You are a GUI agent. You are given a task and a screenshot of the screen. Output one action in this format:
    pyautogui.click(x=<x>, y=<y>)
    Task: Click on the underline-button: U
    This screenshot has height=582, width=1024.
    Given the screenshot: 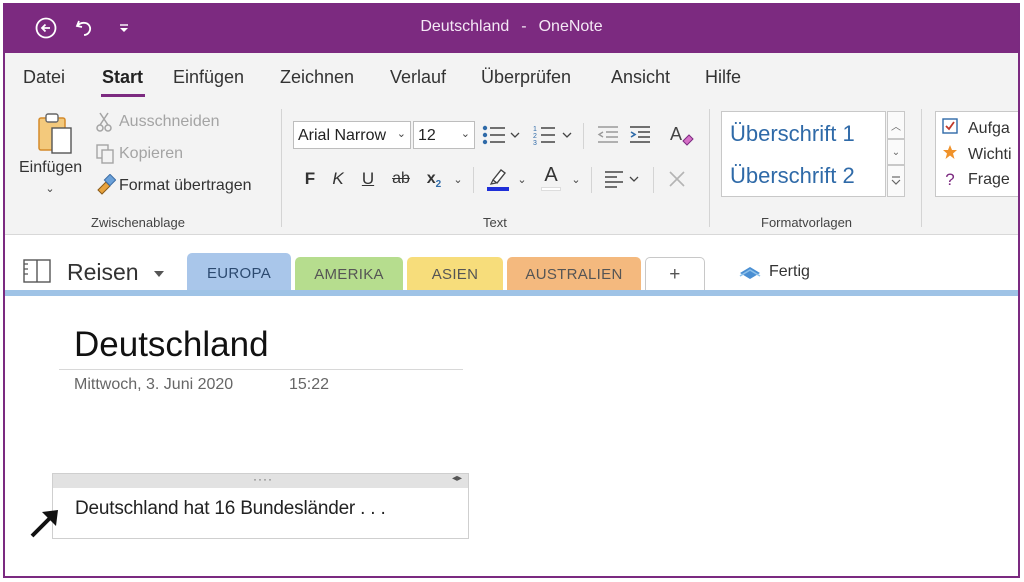 What is the action you would take?
    pyautogui.click(x=368, y=179)
    